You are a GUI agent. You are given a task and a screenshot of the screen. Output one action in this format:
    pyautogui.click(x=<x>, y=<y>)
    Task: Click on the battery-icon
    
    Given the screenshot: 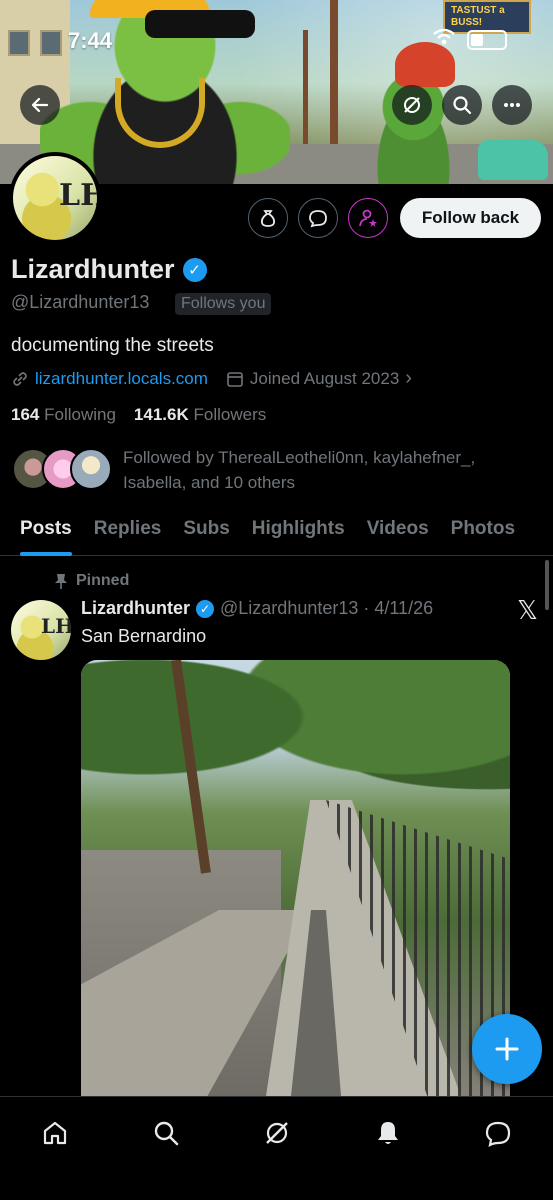 What is the action you would take?
    pyautogui.click(x=487, y=39)
    